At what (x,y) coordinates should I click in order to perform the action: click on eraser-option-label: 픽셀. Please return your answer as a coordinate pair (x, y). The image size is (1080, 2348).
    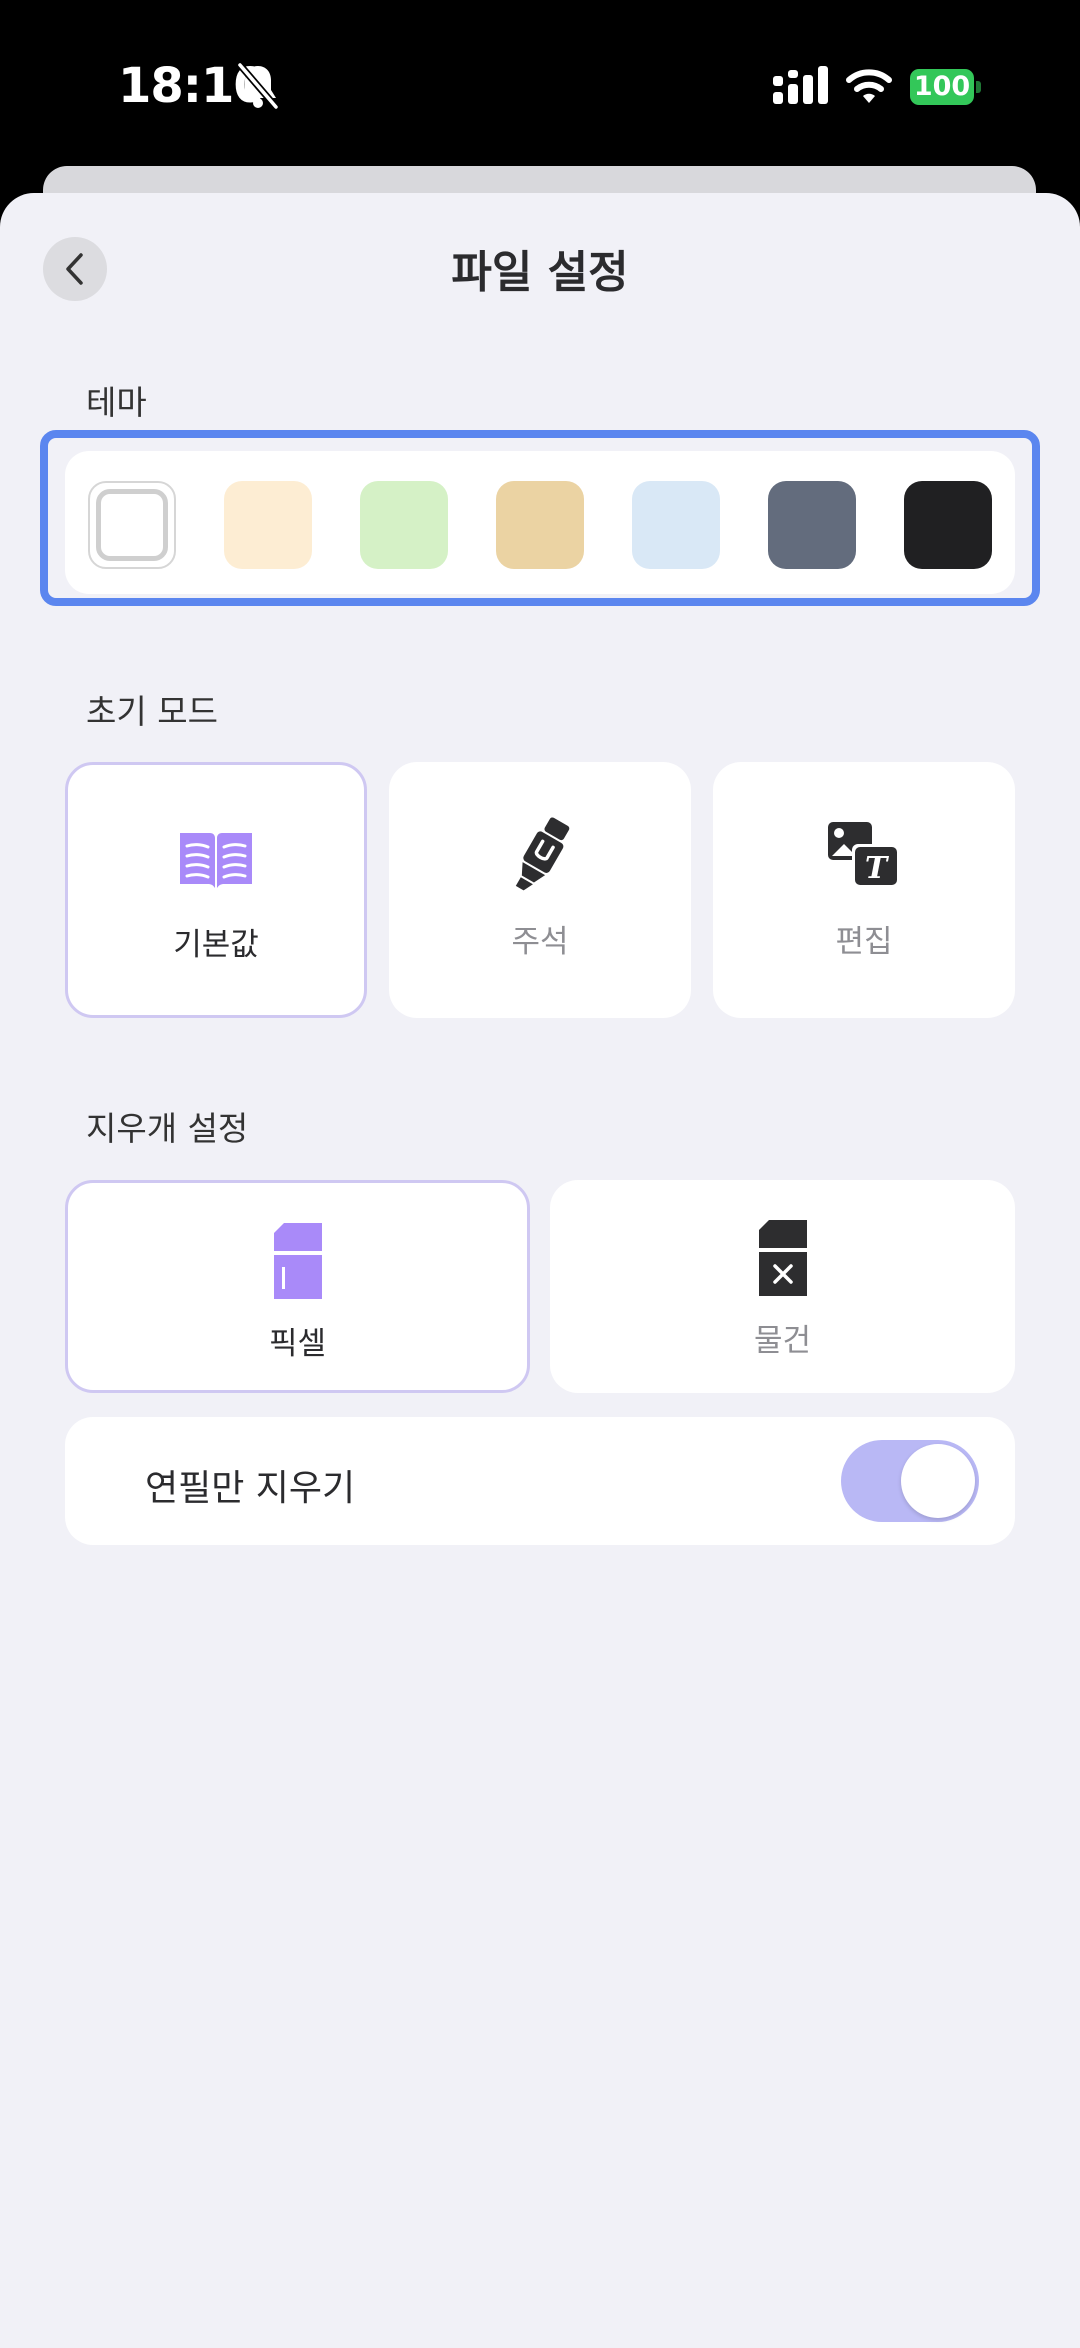
    Looking at the image, I should click on (297, 1344).